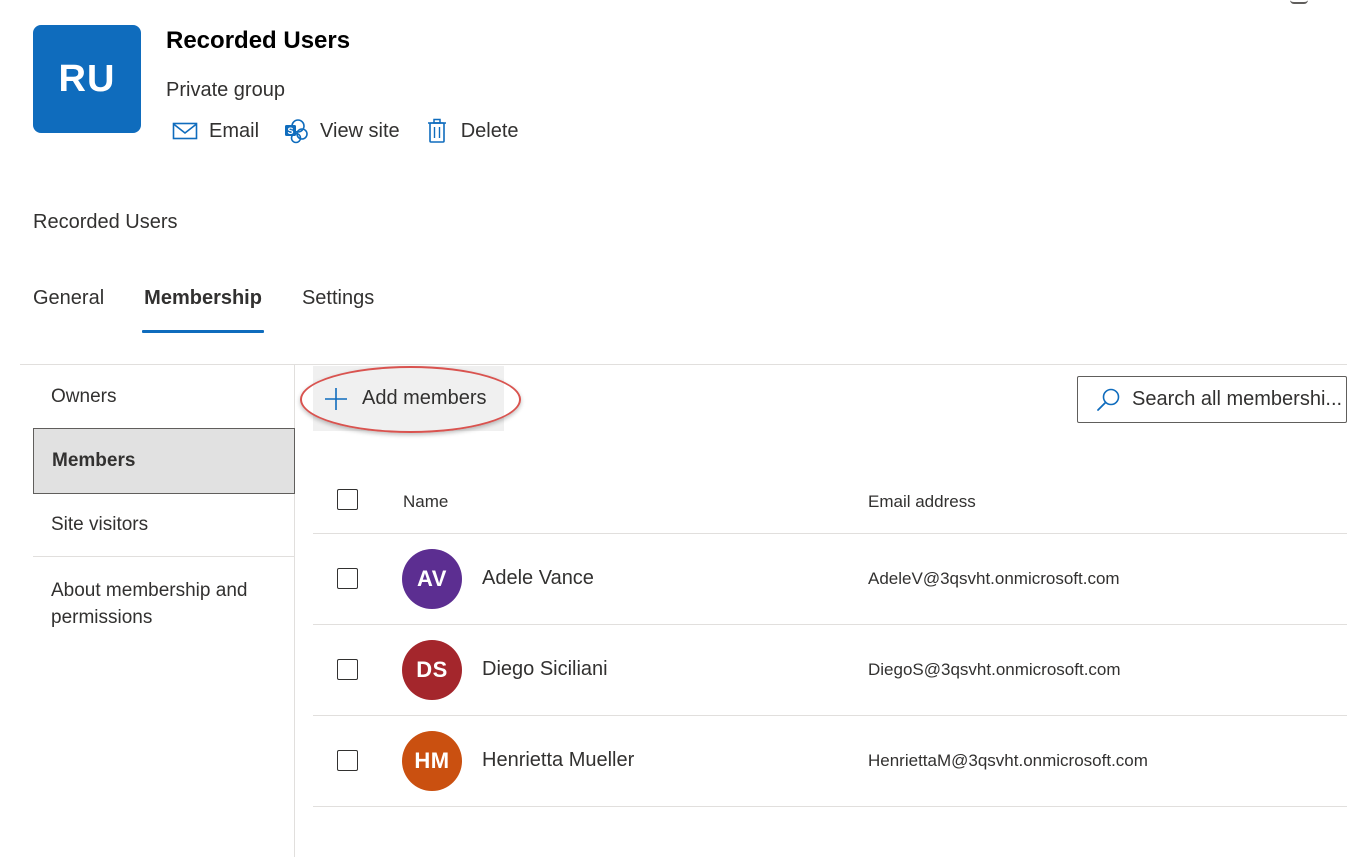 The image size is (1363, 857). I want to click on side-nav-item-about-membership: About membership and permissions, so click(164, 597).